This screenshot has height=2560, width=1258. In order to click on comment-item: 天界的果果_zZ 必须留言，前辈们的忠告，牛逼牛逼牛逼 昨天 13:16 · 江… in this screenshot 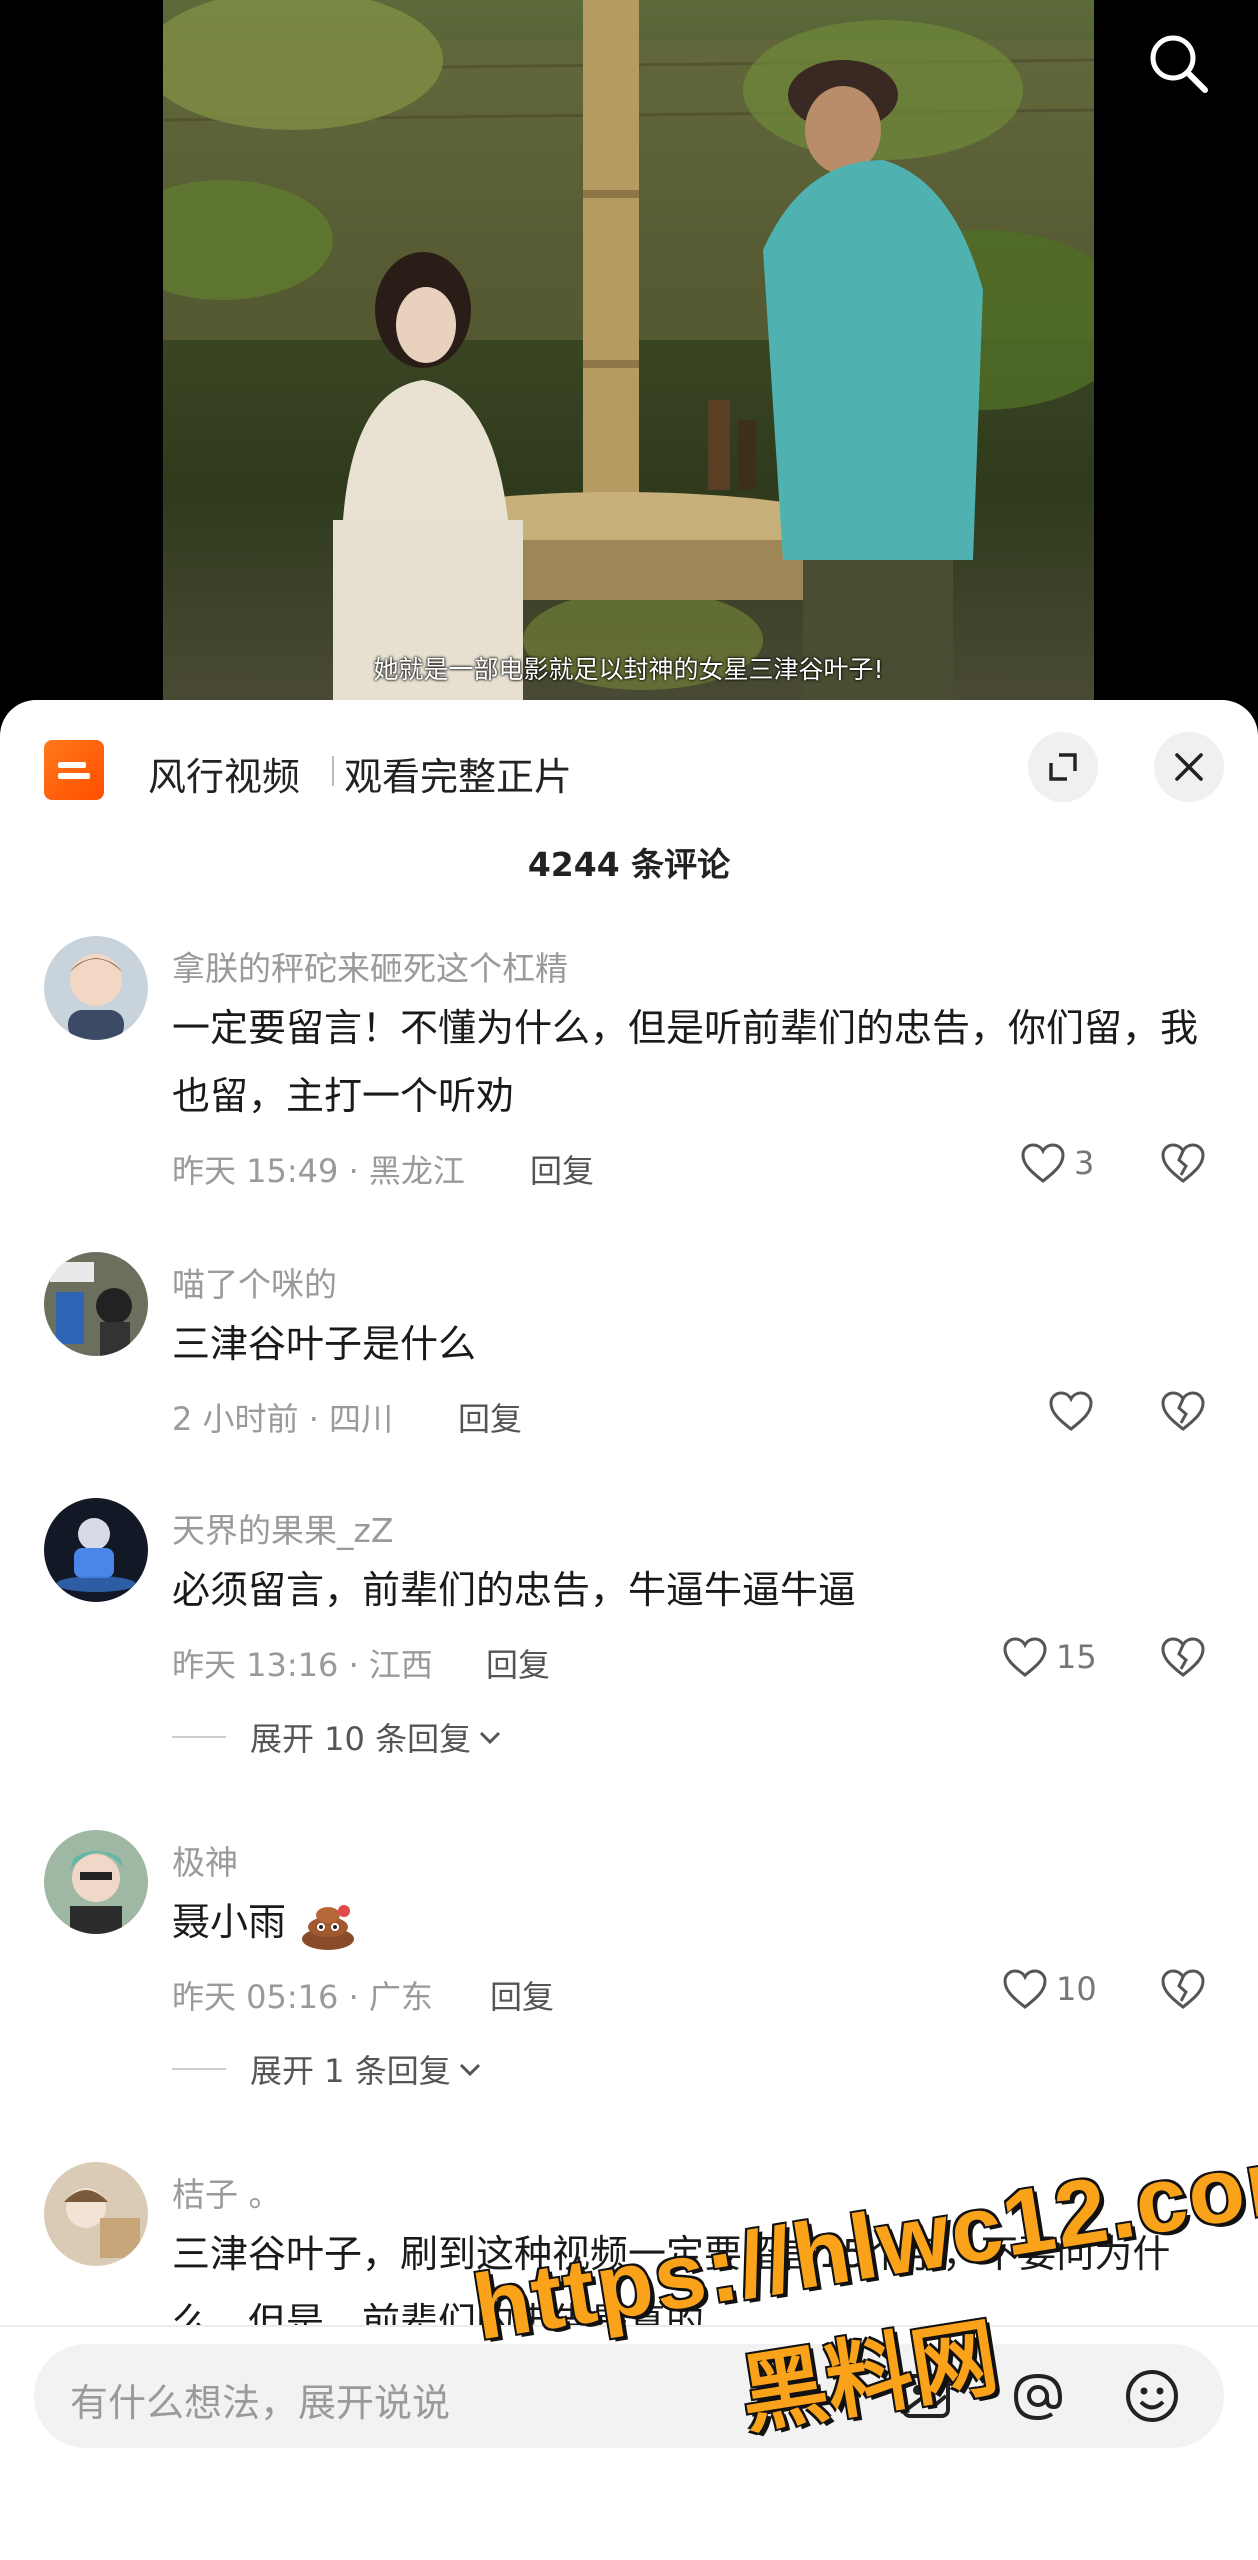, I will do `click(629, 1658)`.